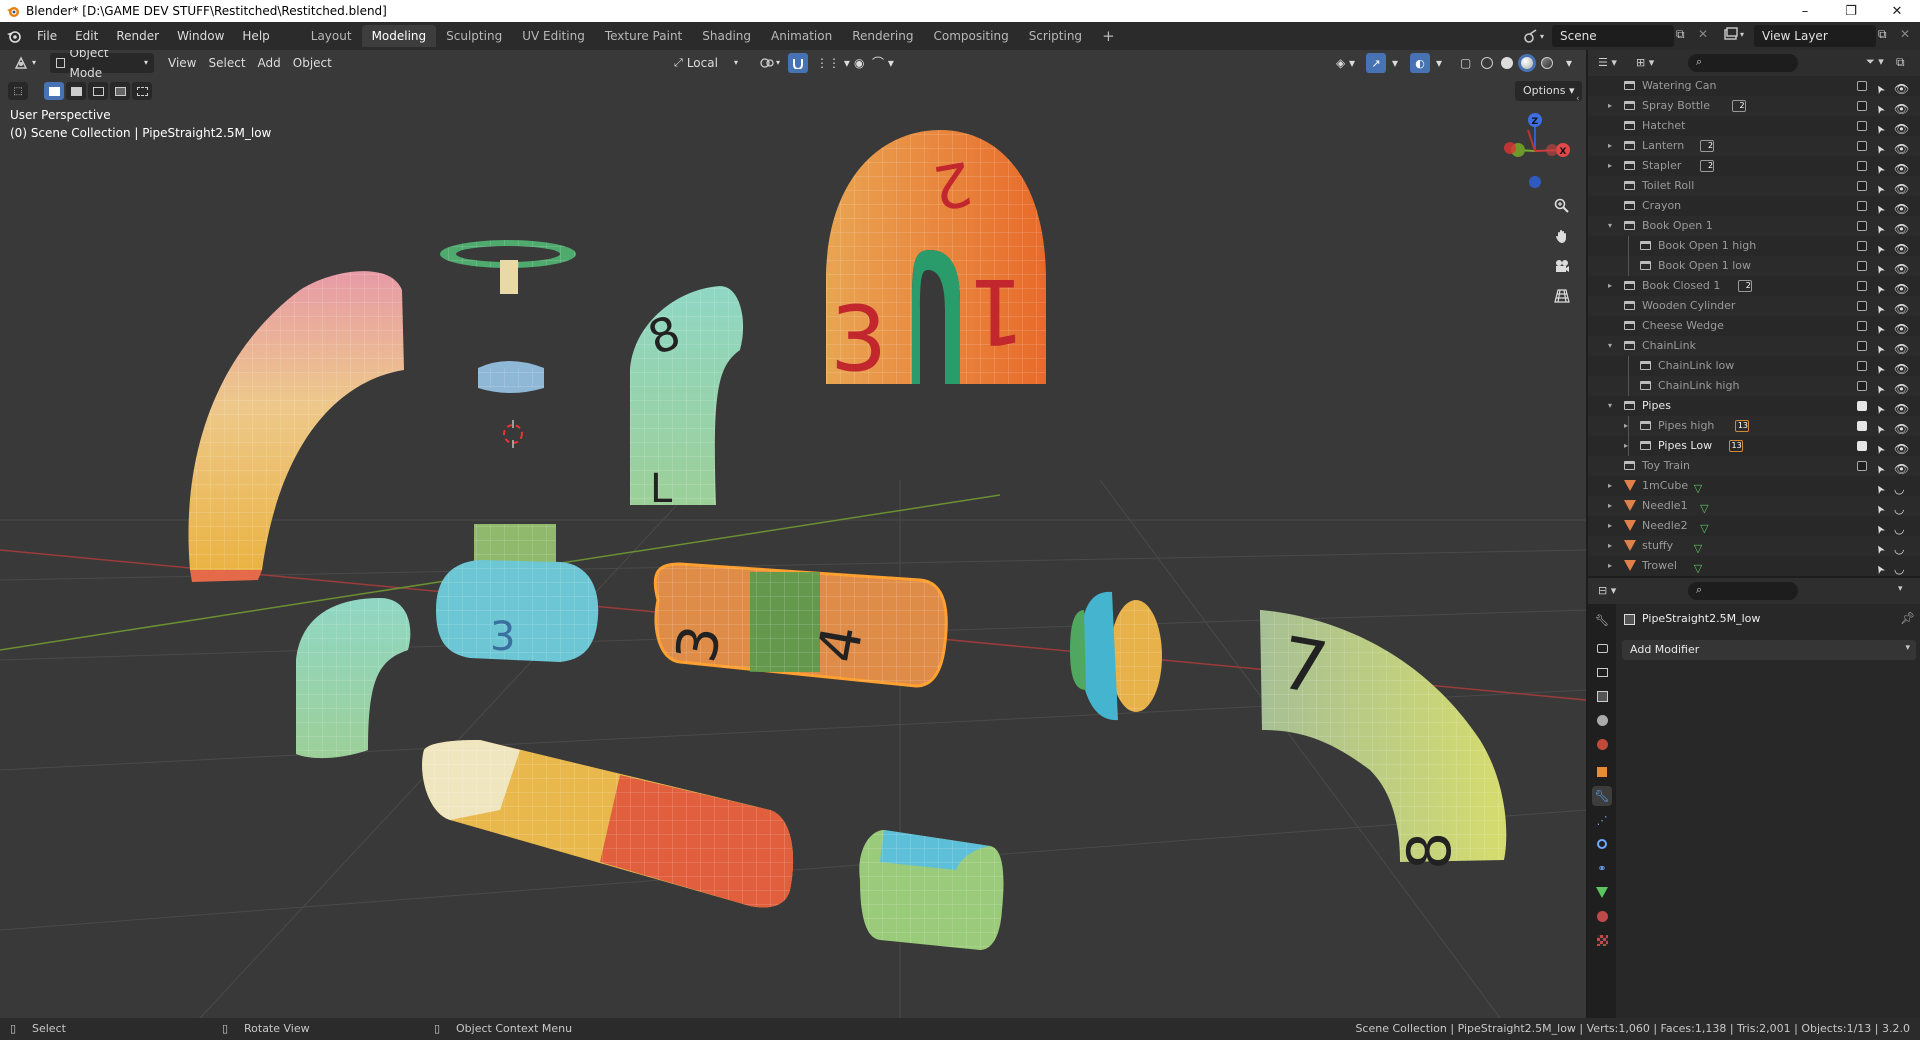 The height and width of the screenshot is (1040, 1920). What do you see at coordinates (1754, 506) in the screenshot?
I see `outliner-row: ▸ Needle1 ▽ ➤ ◡` at bounding box center [1754, 506].